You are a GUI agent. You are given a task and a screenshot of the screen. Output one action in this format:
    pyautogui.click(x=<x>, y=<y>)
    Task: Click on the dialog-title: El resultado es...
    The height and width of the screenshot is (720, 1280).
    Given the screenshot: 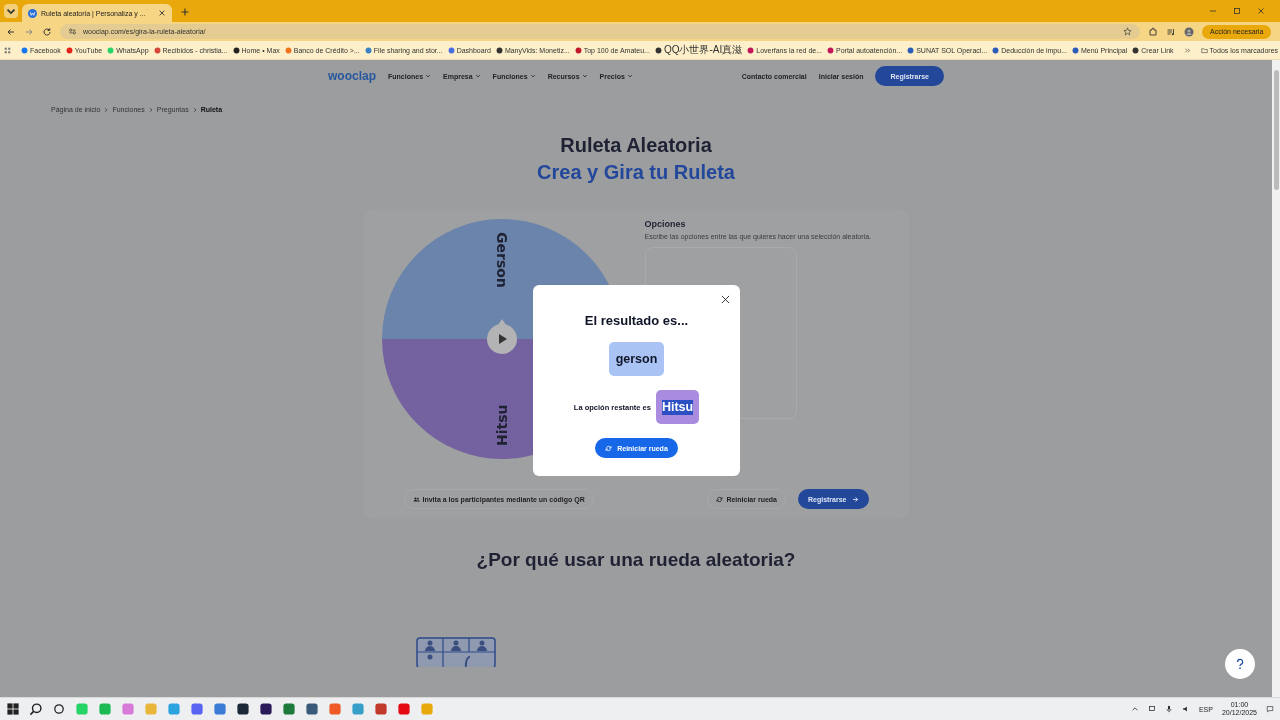 What is the action you would take?
    pyautogui.click(x=636, y=320)
    